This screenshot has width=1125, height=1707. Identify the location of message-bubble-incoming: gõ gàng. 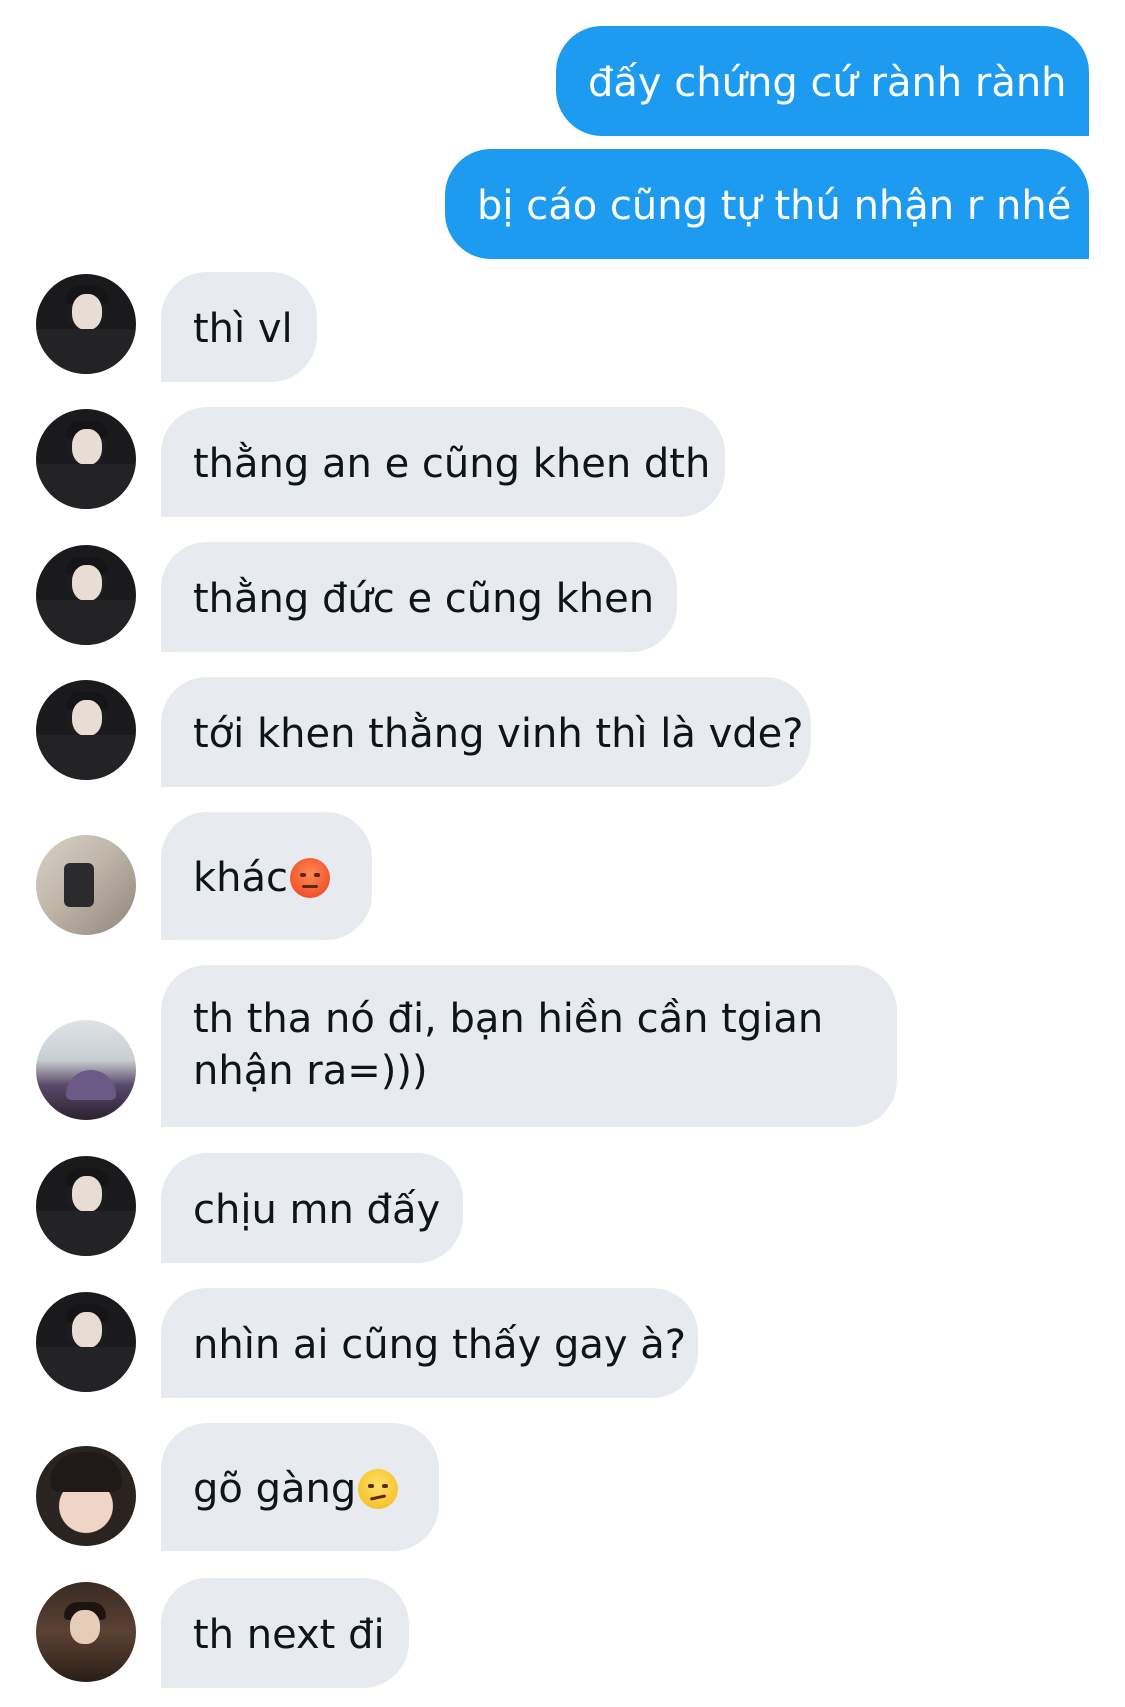
(300, 1487).